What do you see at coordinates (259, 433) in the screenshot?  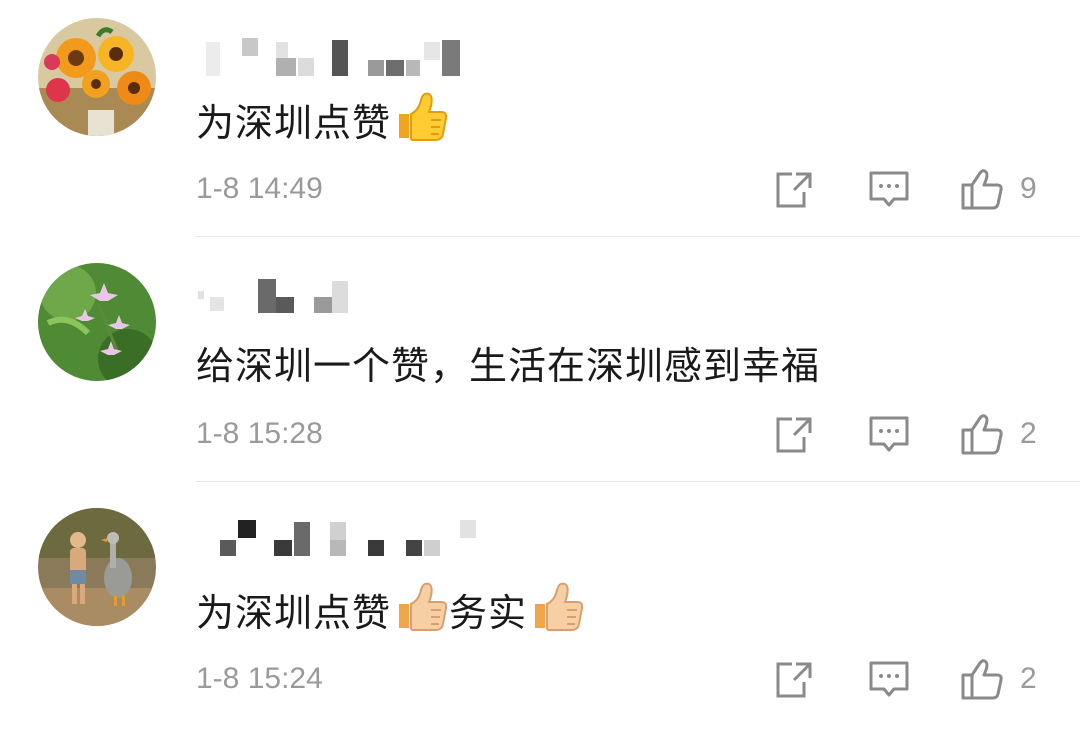 I see `comment-timestamp: 1-8 15:28` at bounding box center [259, 433].